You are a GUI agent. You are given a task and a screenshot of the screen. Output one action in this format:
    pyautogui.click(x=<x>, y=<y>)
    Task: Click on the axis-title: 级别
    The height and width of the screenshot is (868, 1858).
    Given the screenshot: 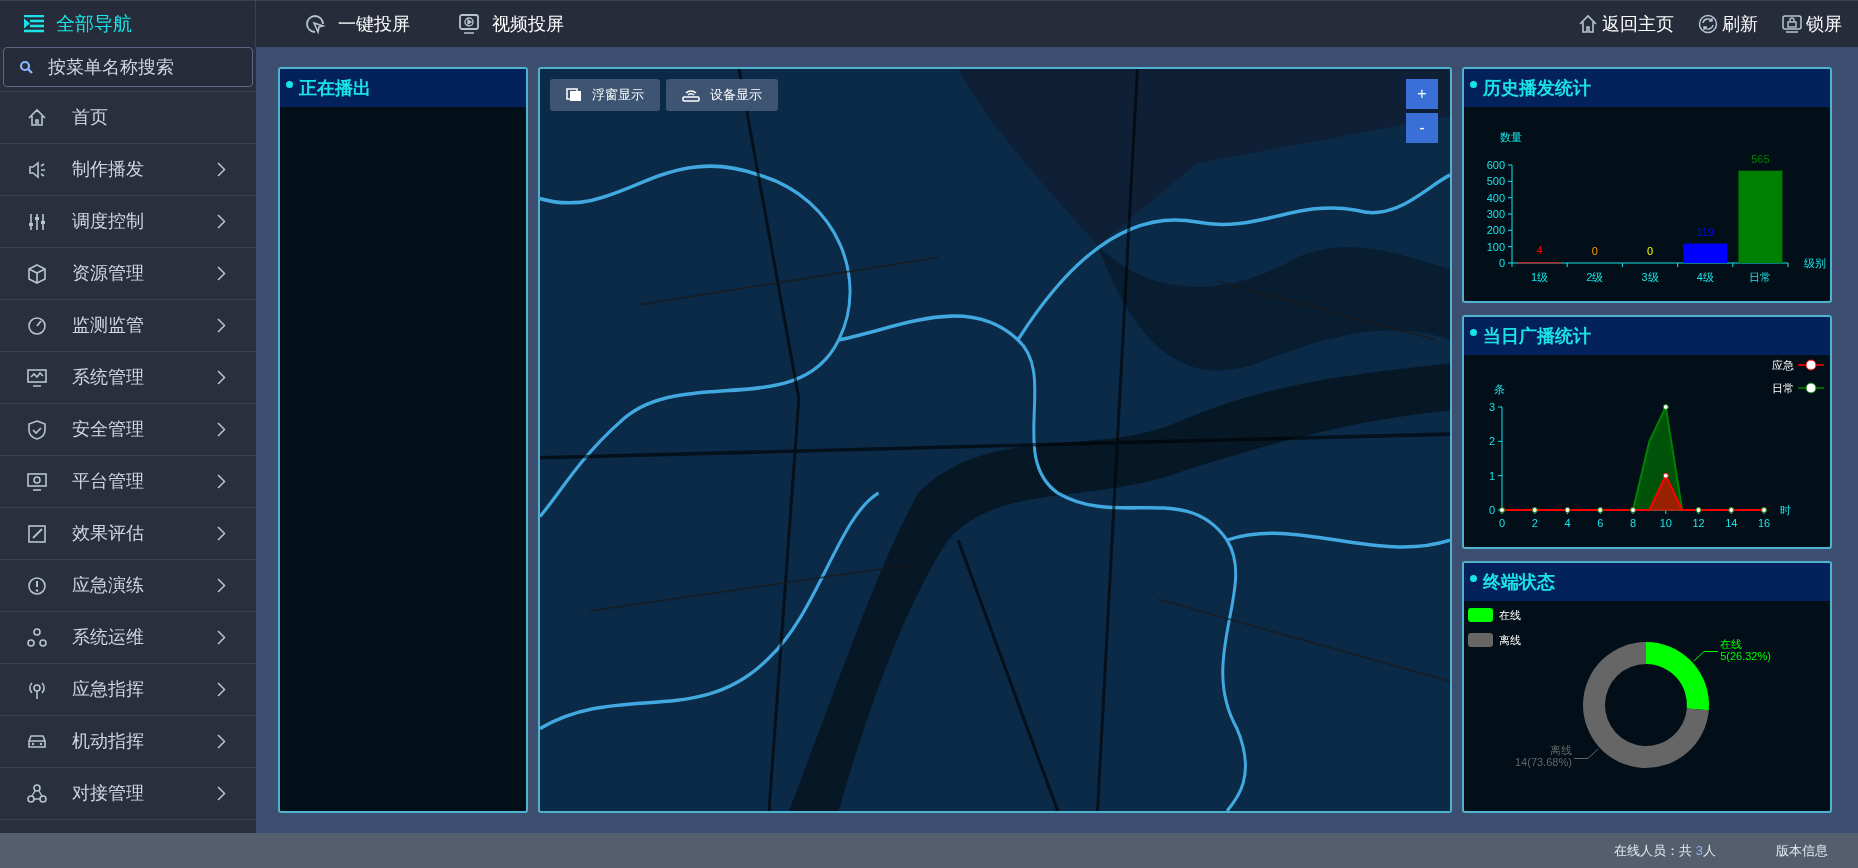 What is the action you would take?
    pyautogui.click(x=1815, y=263)
    